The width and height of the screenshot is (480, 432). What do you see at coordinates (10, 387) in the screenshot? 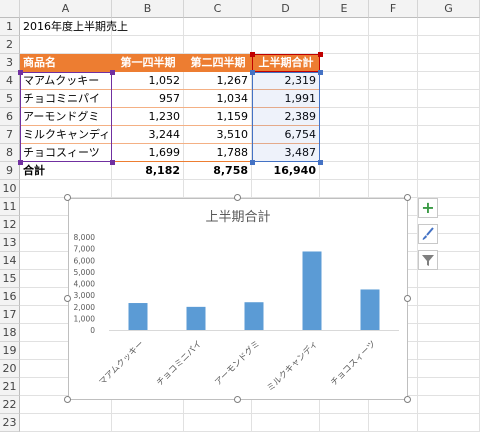
I see `row-header-21: 21` at bounding box center [10, 387].